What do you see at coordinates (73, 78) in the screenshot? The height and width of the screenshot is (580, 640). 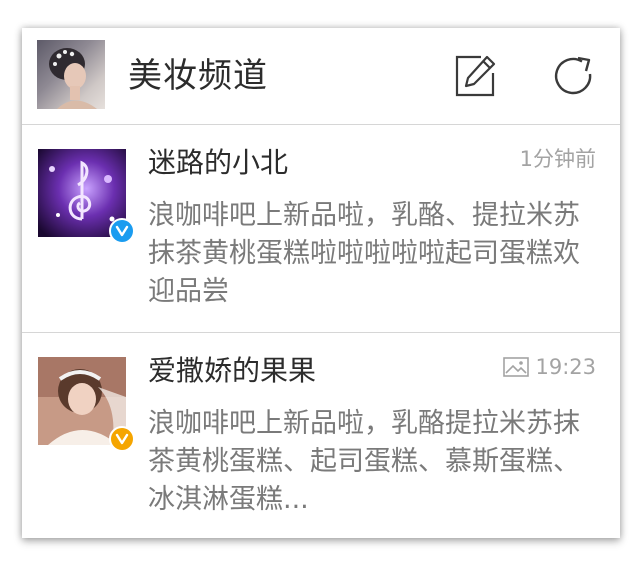 I see `channel-avatar-image` at bounding box center [73, 78].